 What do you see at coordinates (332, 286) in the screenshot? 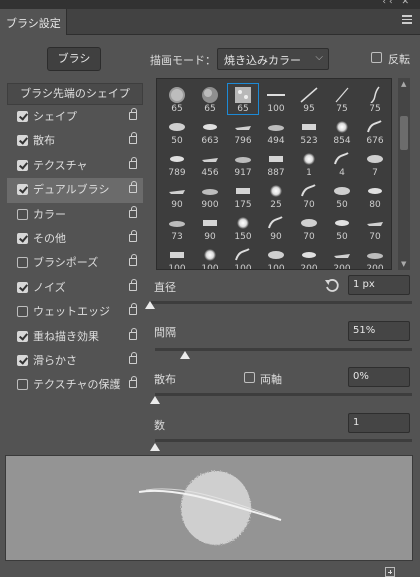
I see `reset-size-icon` at bounding box center [332, 286].